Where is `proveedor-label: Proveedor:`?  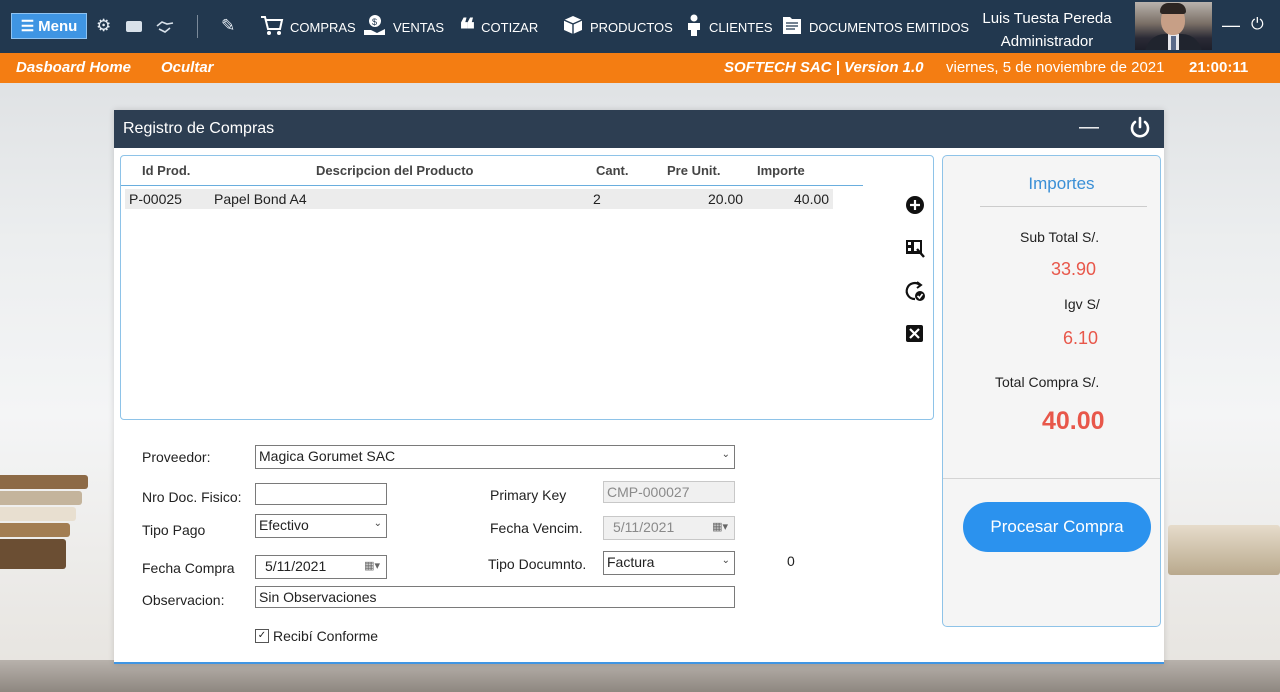 proveedor-label: Proveedor: is located at coordinates (176, 457).